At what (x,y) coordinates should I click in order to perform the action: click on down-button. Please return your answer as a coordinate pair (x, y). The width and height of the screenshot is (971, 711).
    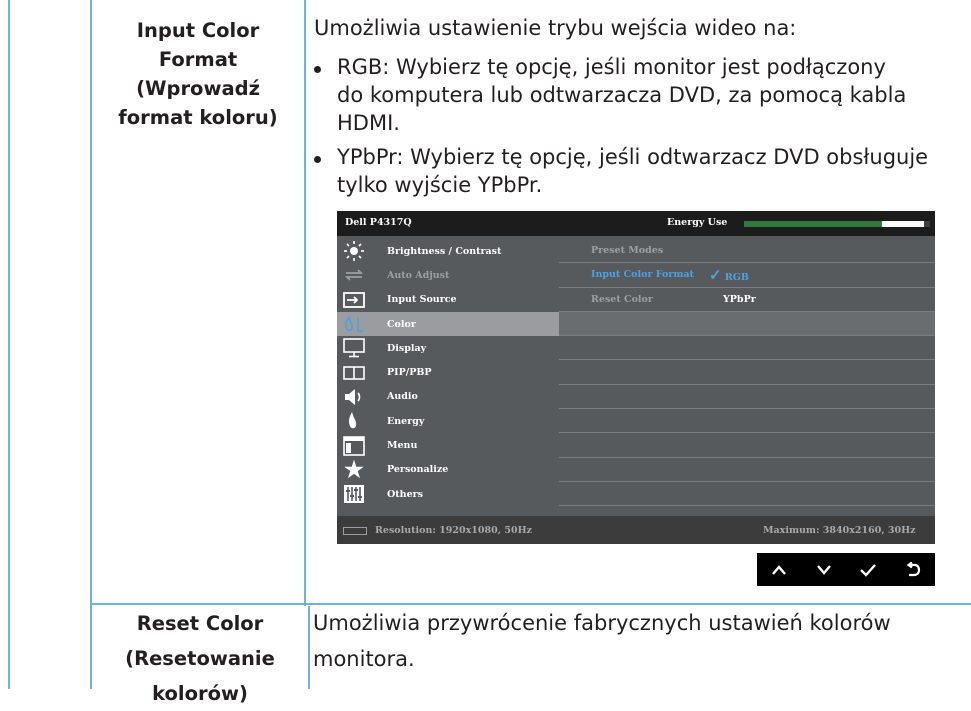
    Looking at the image, I should click on (824, 569).